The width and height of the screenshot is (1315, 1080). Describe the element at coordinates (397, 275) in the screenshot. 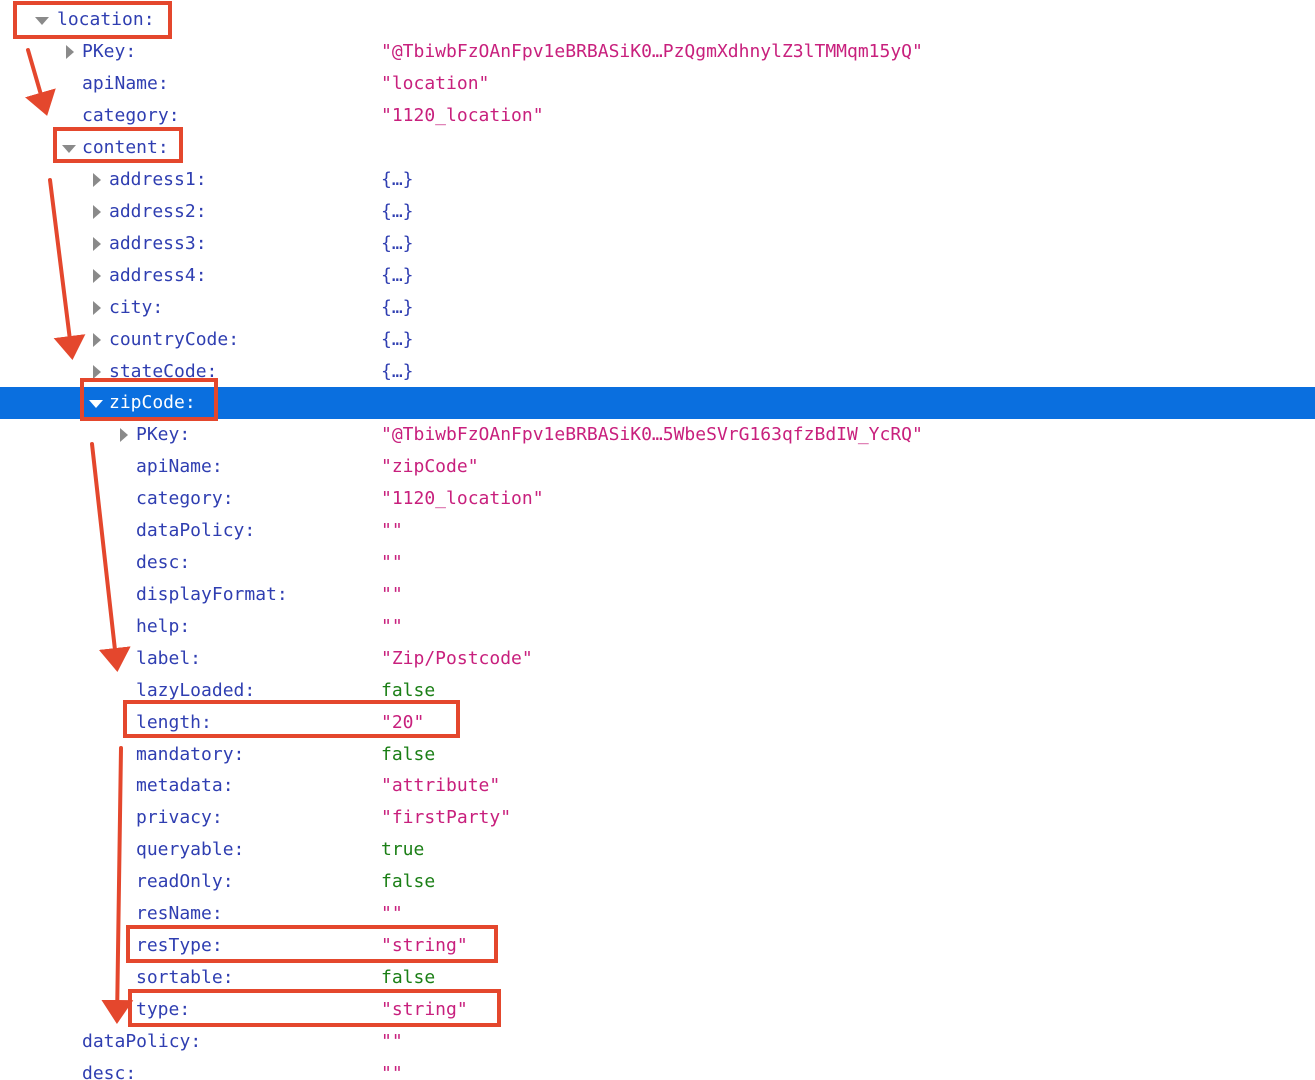

I see `value-address4: {…}` at that location.